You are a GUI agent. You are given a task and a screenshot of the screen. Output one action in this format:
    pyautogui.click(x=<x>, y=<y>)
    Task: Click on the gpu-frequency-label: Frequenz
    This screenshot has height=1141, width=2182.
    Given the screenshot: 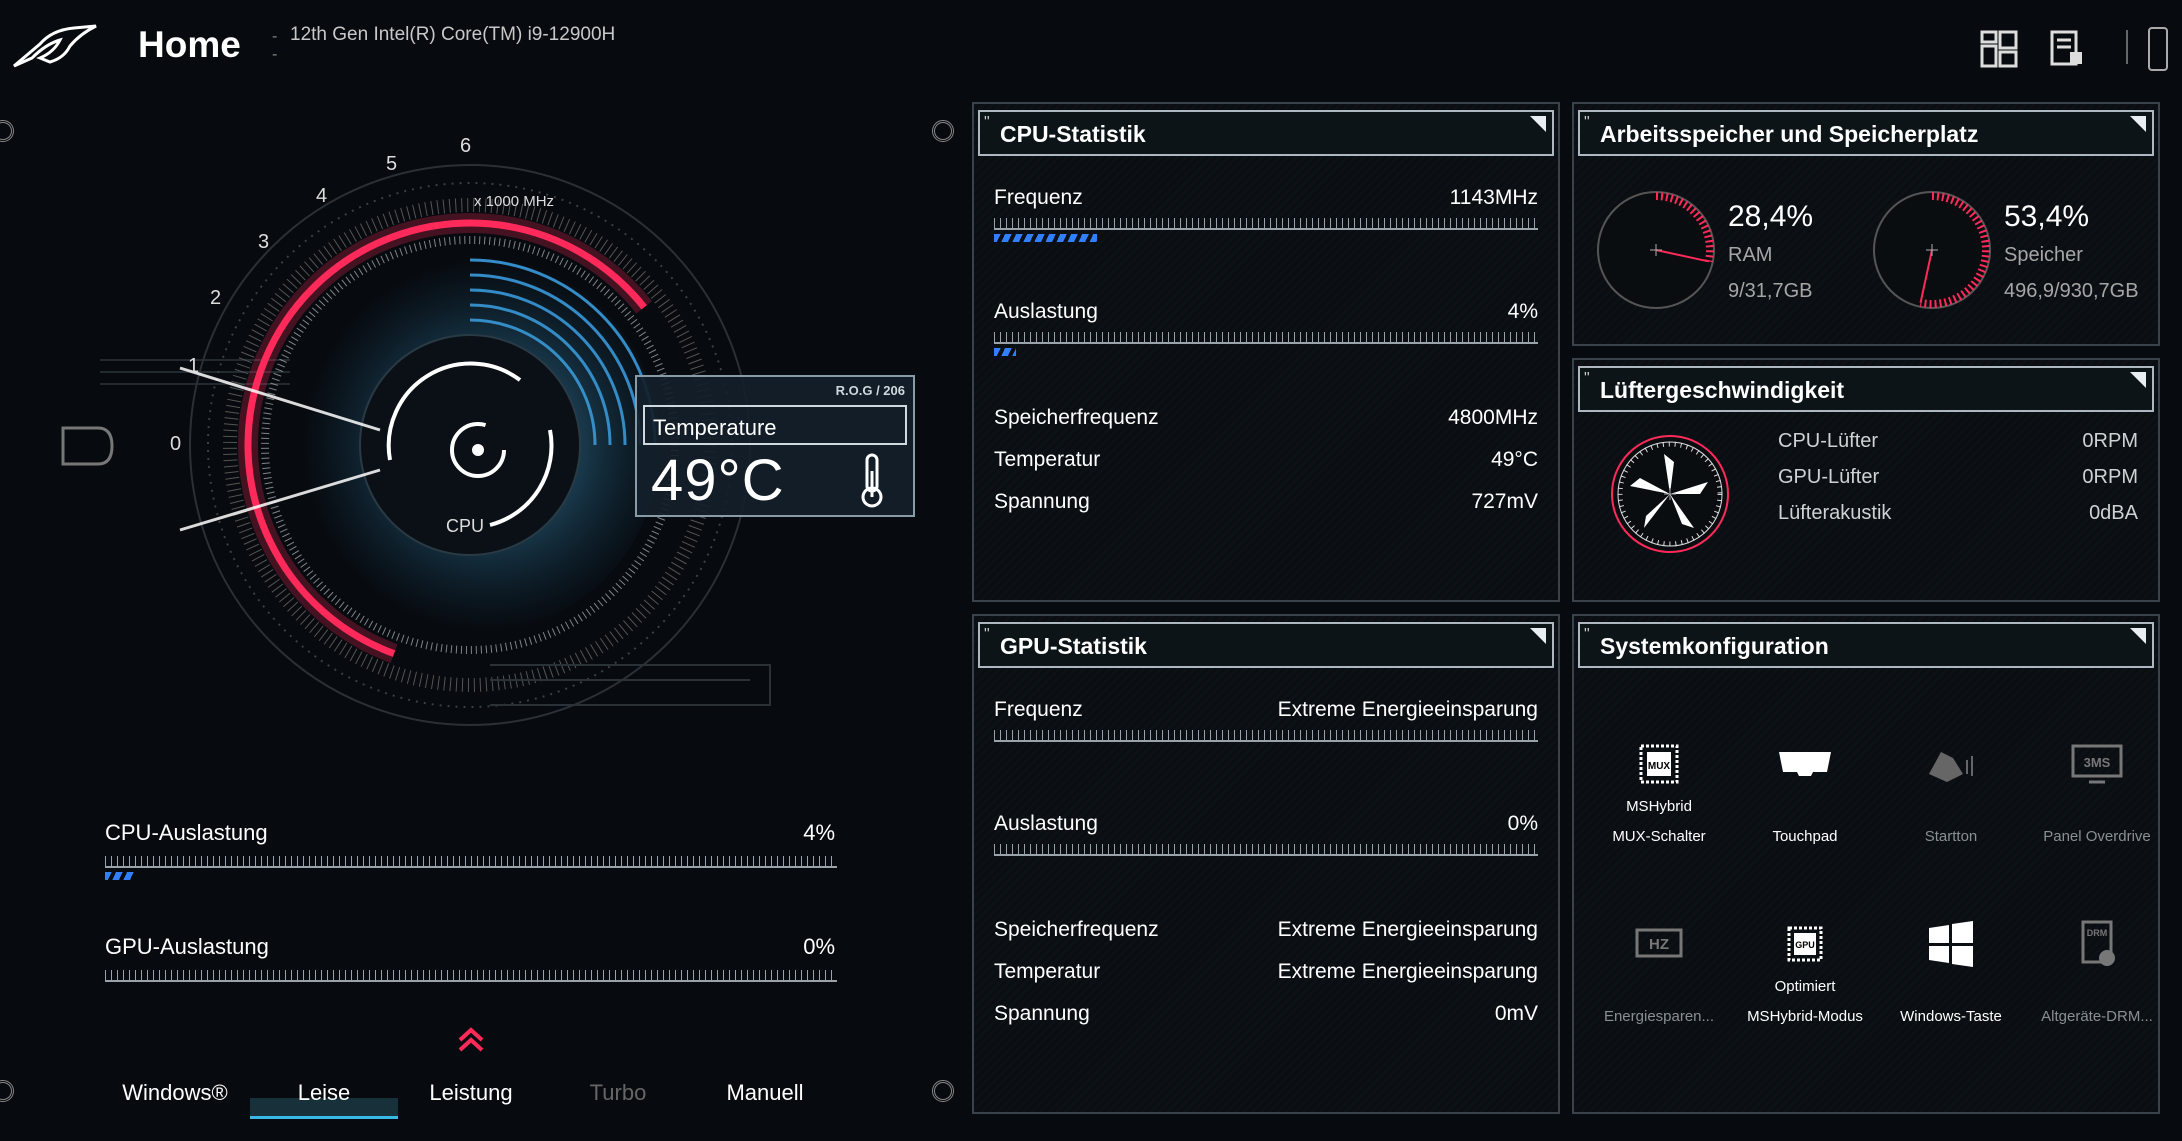 What is the action you would take?
    pyautogui.click(x=1038, y=709)
    